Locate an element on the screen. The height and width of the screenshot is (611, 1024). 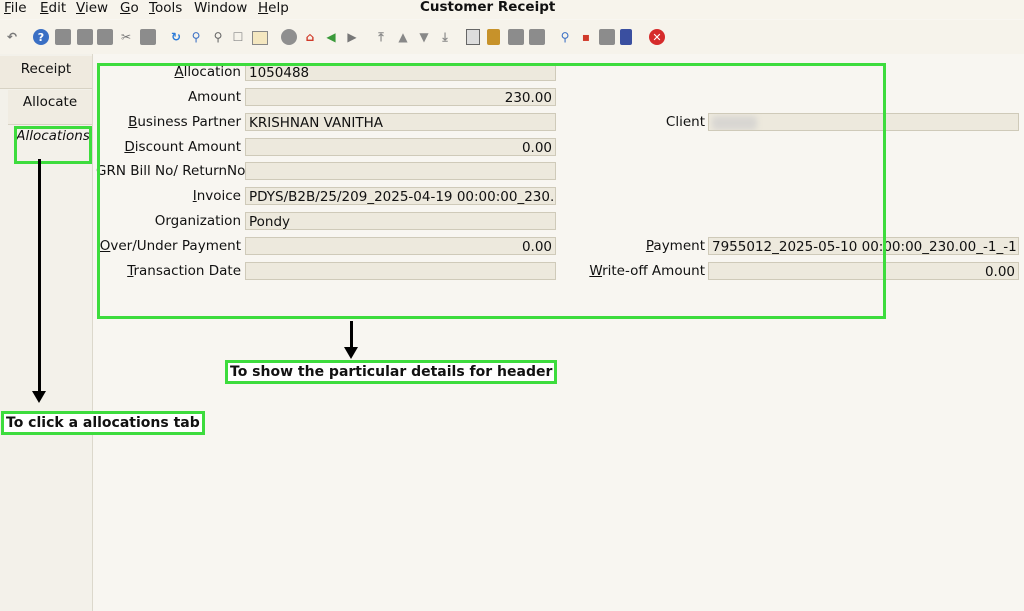
help-icon: ? is located at coordinates (41, 37).